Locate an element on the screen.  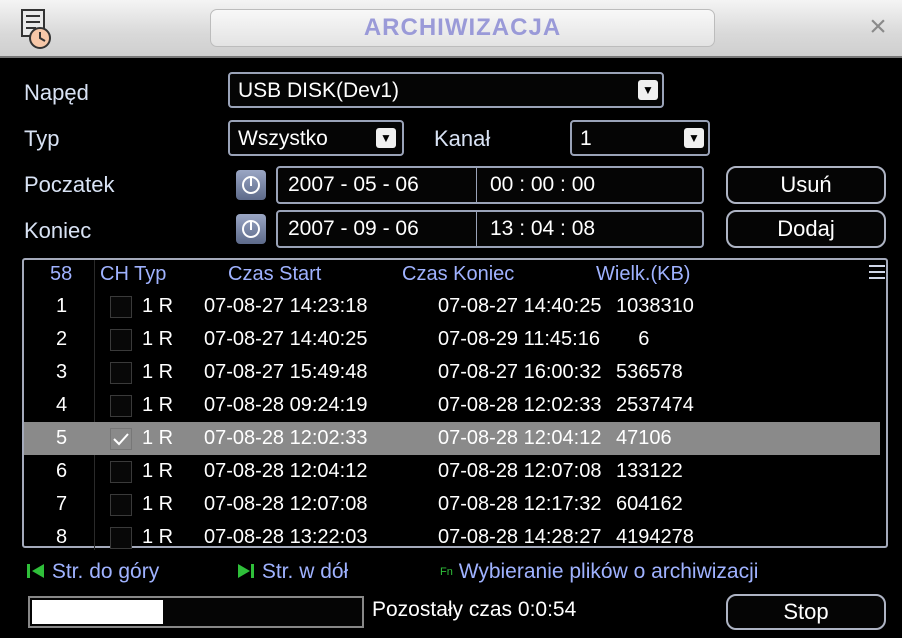
page-down-label: Str. w dół is located at coordinates (305, 571).